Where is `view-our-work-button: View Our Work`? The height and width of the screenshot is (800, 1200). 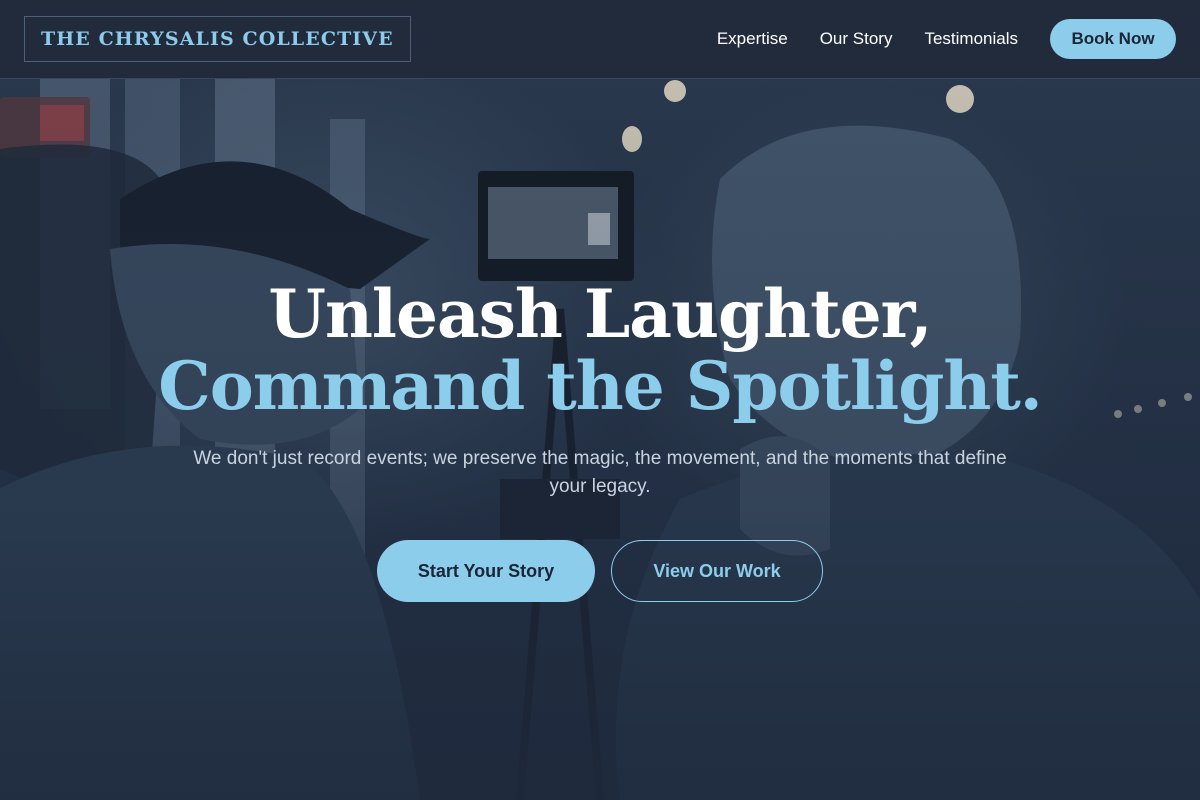
view-our-work-button: View Our Work is located at coordinates (717, 571).